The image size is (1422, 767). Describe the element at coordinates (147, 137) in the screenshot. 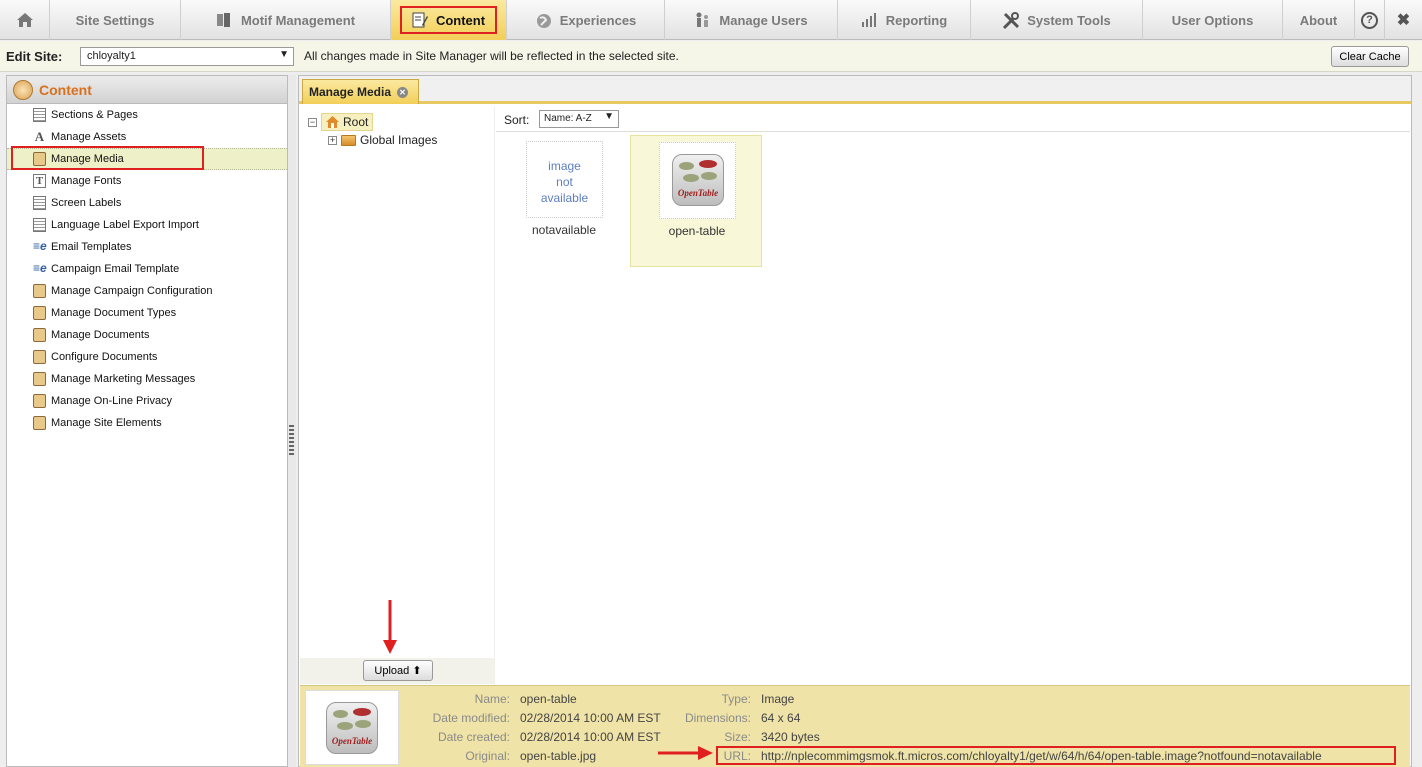

I see `sidebar-item-manage-assets: A Manage Assets` at that location.